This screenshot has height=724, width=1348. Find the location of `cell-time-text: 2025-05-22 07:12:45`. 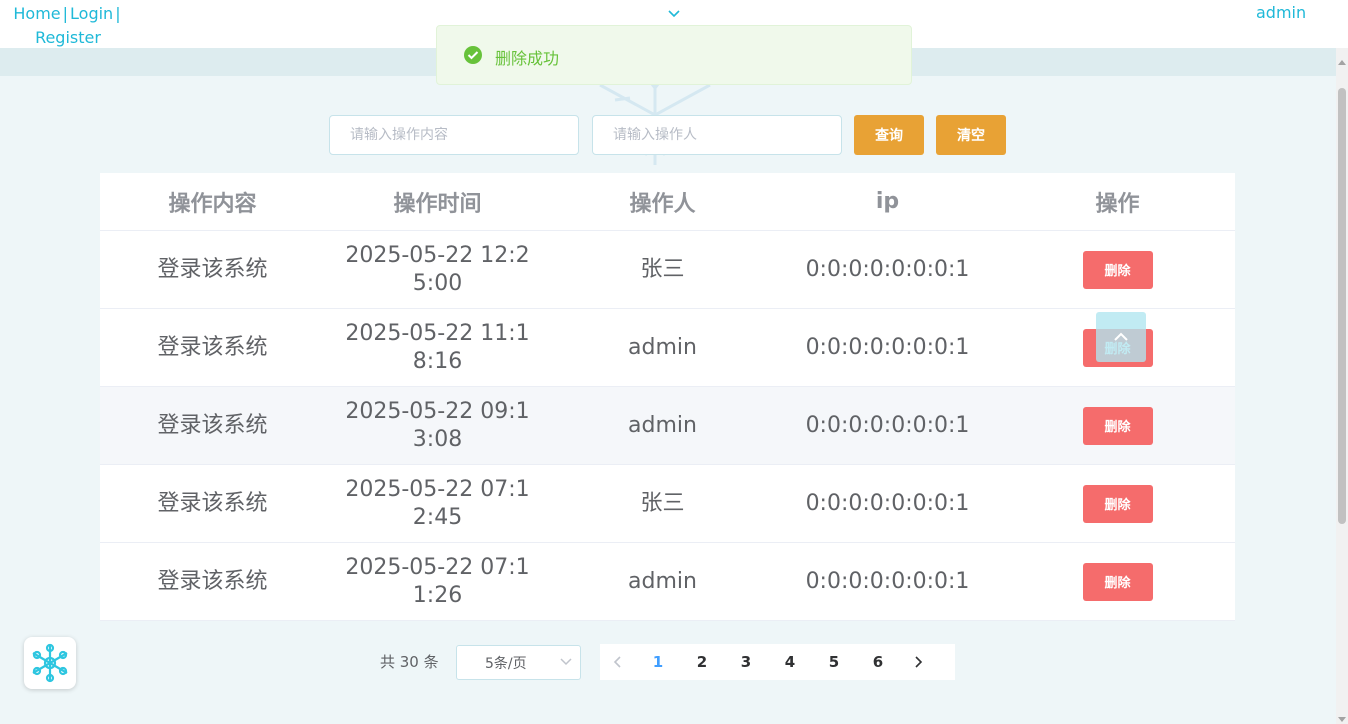

cell-time-text: 2025-05-22 07:12:45 is located at coordinates (437, 503).